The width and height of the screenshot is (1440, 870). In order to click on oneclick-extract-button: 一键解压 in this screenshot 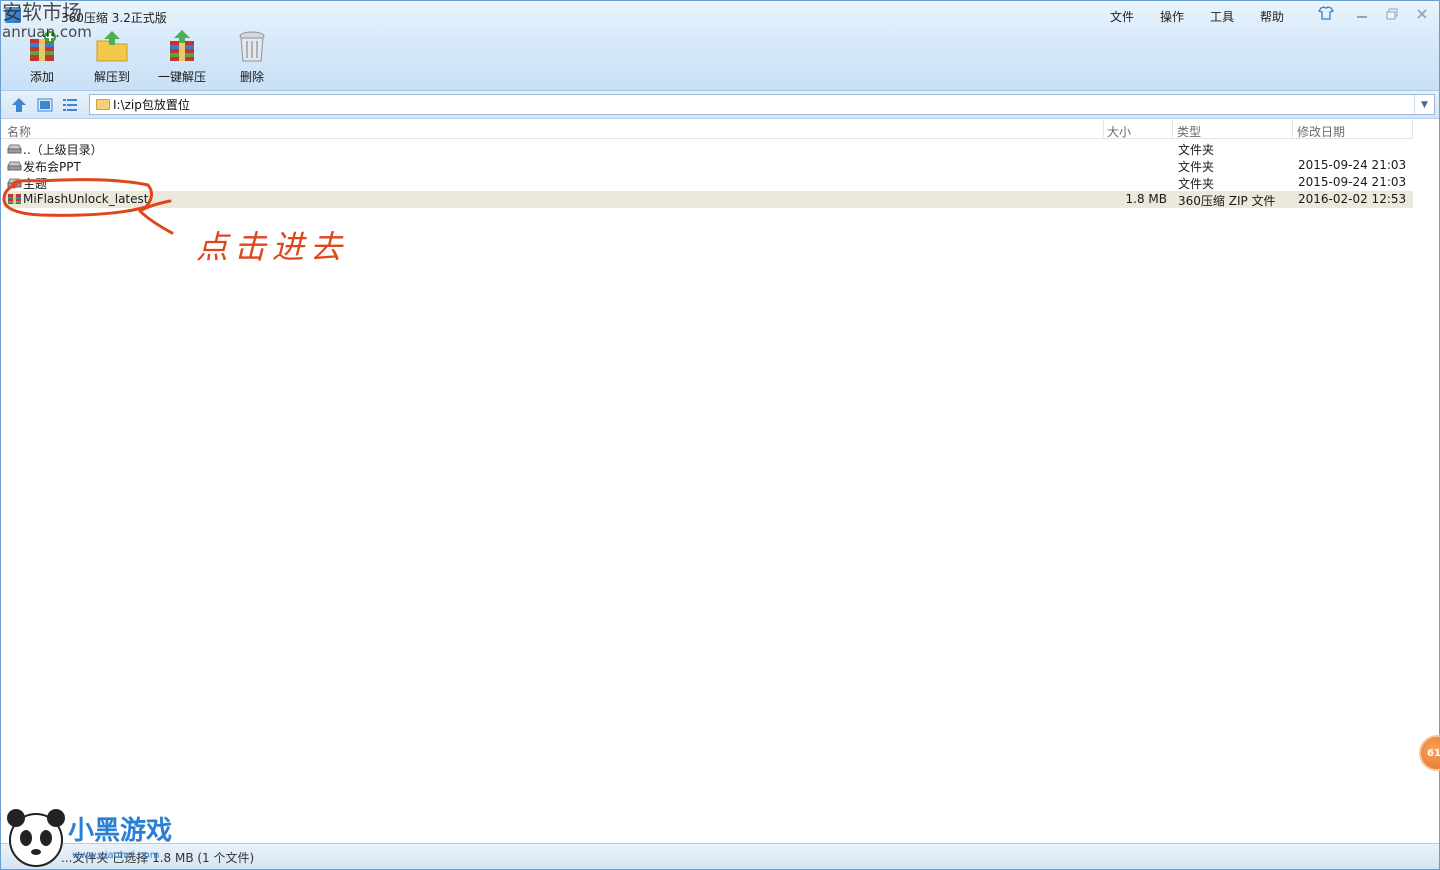, I will do `click(182, 58)`.